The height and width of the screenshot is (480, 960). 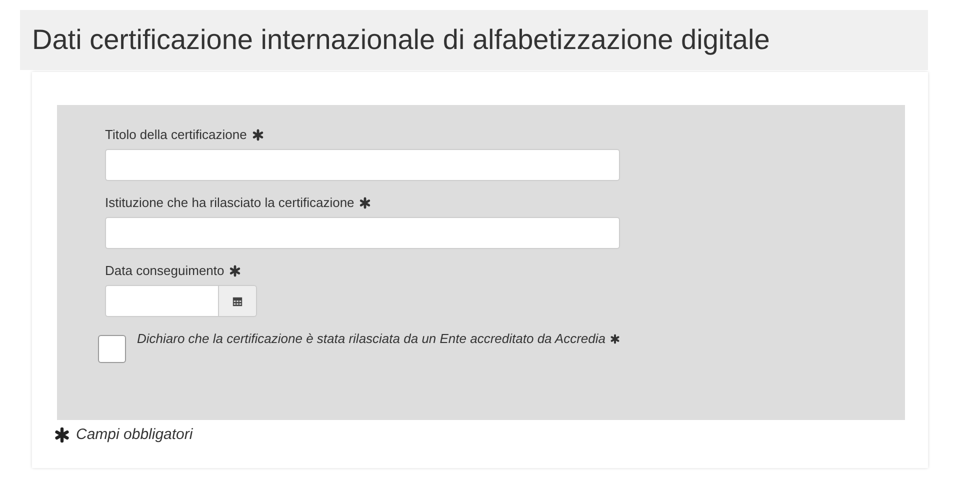 I want to click on field-label: Istituzione che ha rilasciato la certificazione, so click(x=229, y=202).